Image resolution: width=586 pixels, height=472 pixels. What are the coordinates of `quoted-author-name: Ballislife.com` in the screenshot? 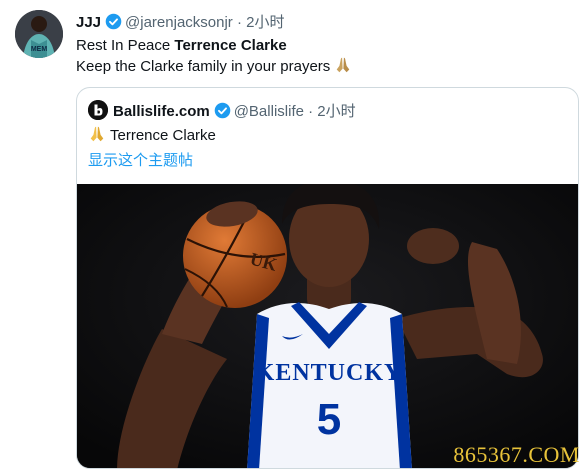 It's located at (161, 111).